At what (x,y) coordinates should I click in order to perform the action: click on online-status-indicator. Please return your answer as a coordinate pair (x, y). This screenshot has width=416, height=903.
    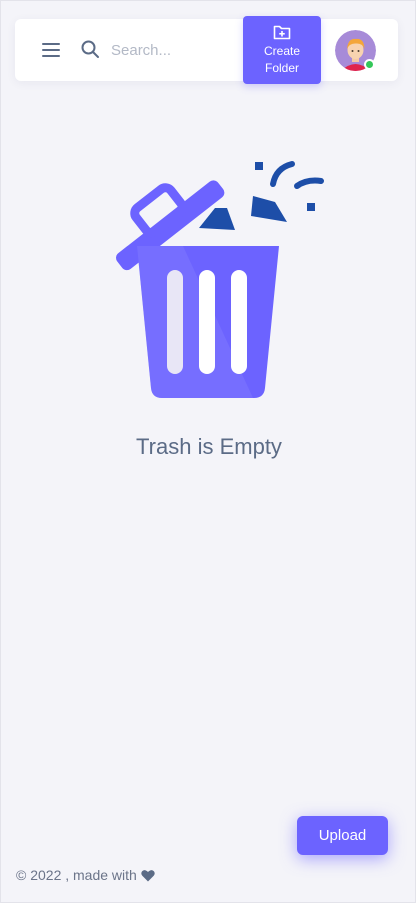
    Looking at the image, I should click on (369, 64).